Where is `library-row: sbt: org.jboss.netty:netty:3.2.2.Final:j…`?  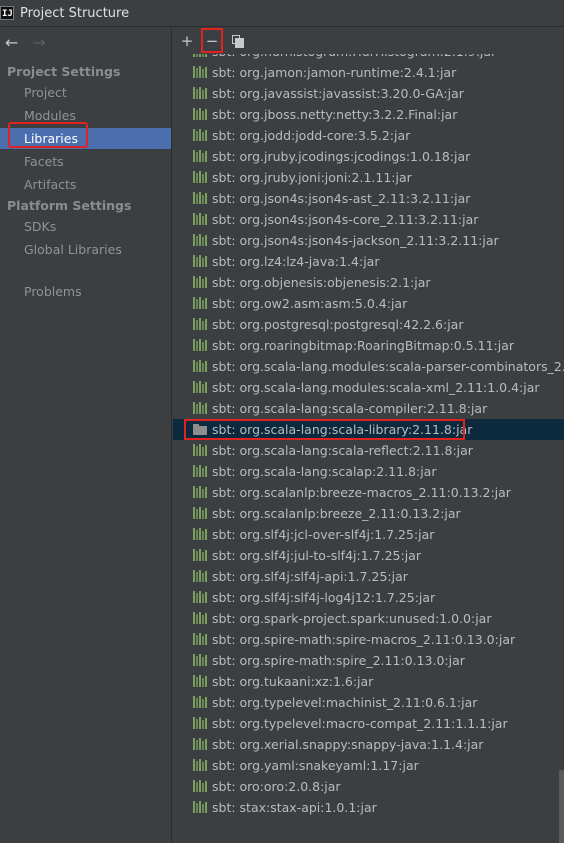 library-row: sbt: org.jboss.netty:netty:3.2.2.Final:j… is located at coordinates (368, 114).